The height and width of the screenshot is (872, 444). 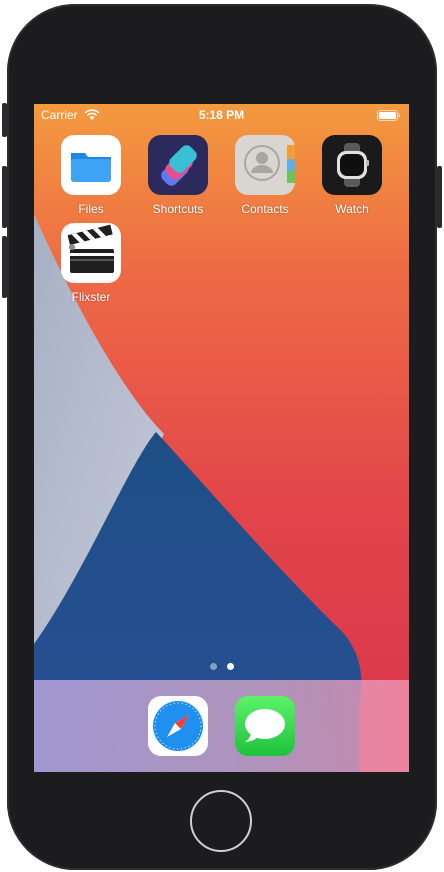 What do you see at coordinates (265, 165) in the screenshot?
I see `contacts-icon` at bounding box center [265, 165].